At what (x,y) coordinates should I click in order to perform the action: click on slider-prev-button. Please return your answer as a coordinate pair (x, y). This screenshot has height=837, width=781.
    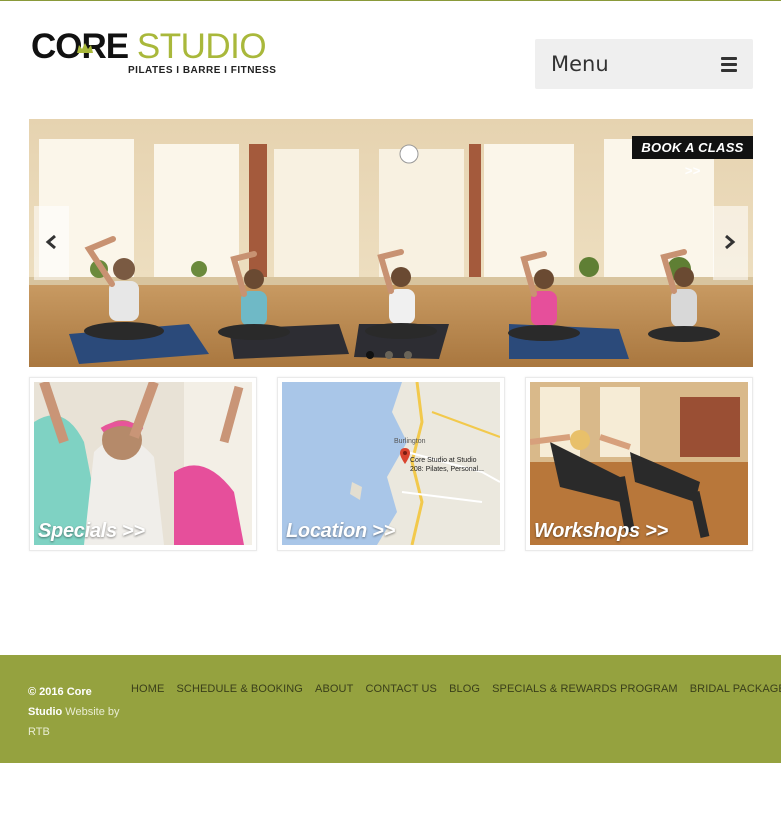
    Looking at the image, I should click on (51, 243).